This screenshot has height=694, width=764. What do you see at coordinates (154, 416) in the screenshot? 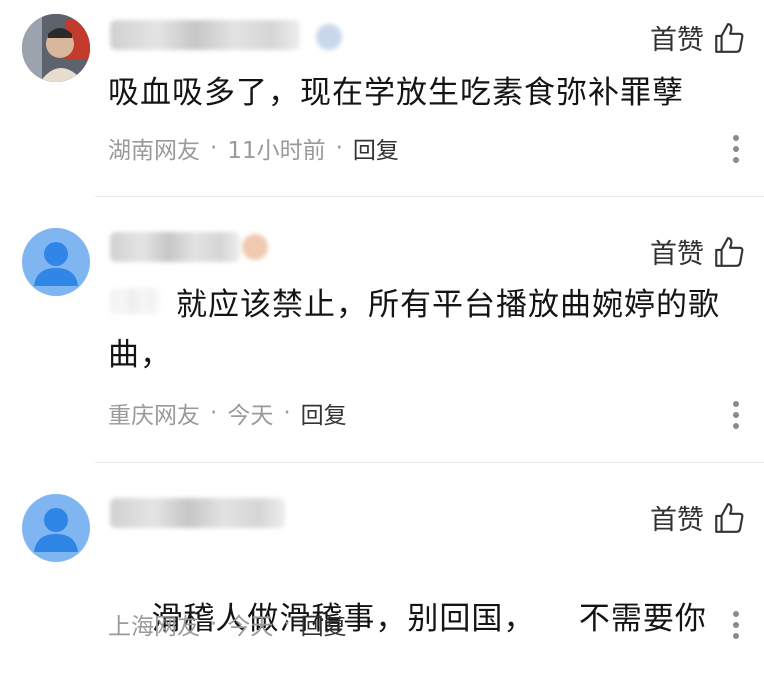
I see `location: 重庆网友` at bounding box center [154, 416].